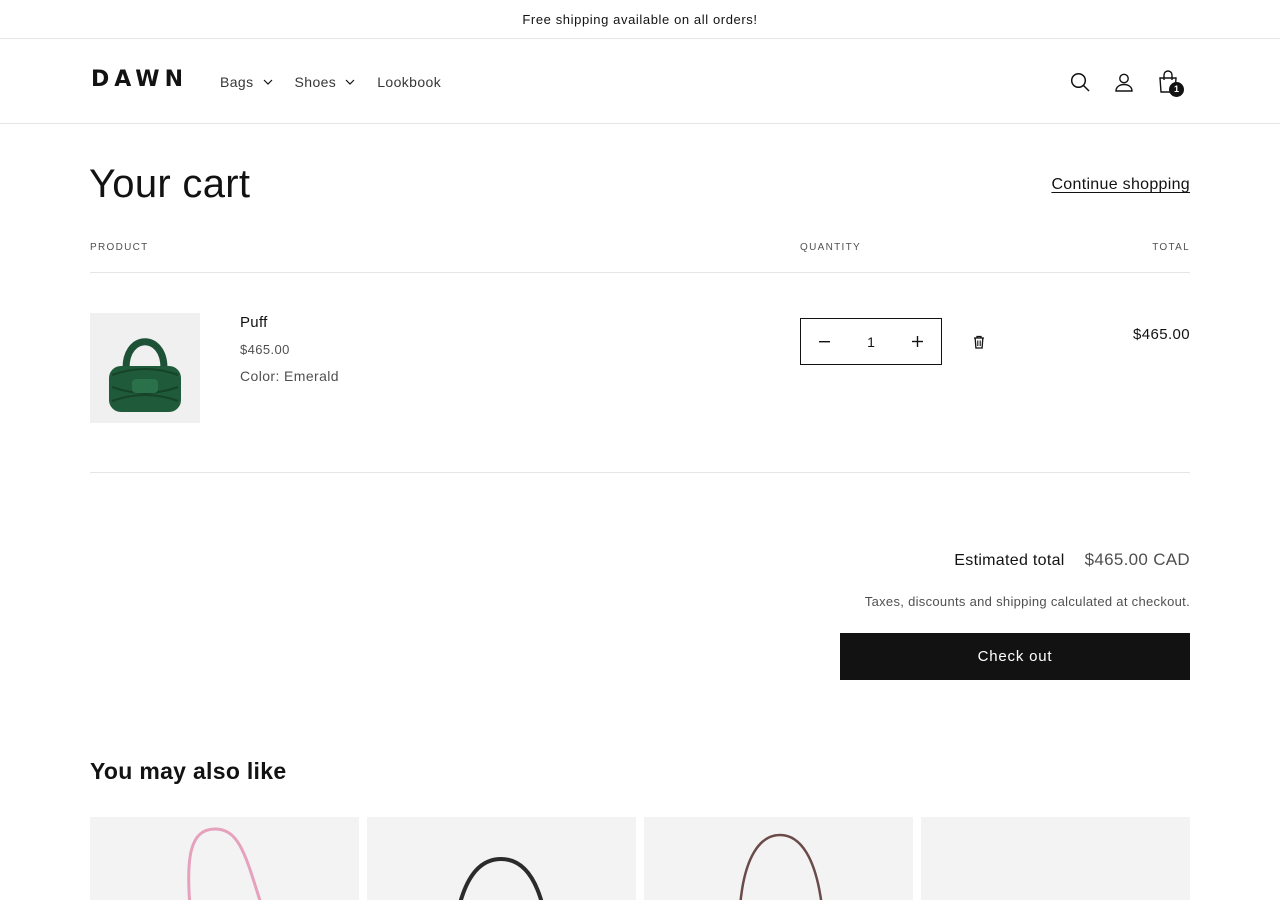 This screenshot has width=1280, height=900. I want to click on nav-item-shoes: Shoes, so click(325, 82).